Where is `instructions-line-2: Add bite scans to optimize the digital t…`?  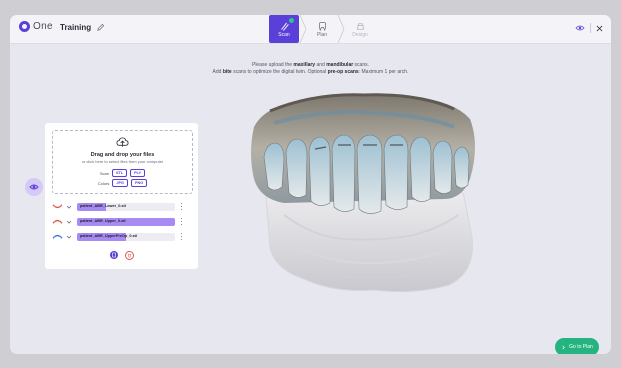 instructions-line-2: Add bite scans to optimize the digital t… is located at coordinates (310, 72).